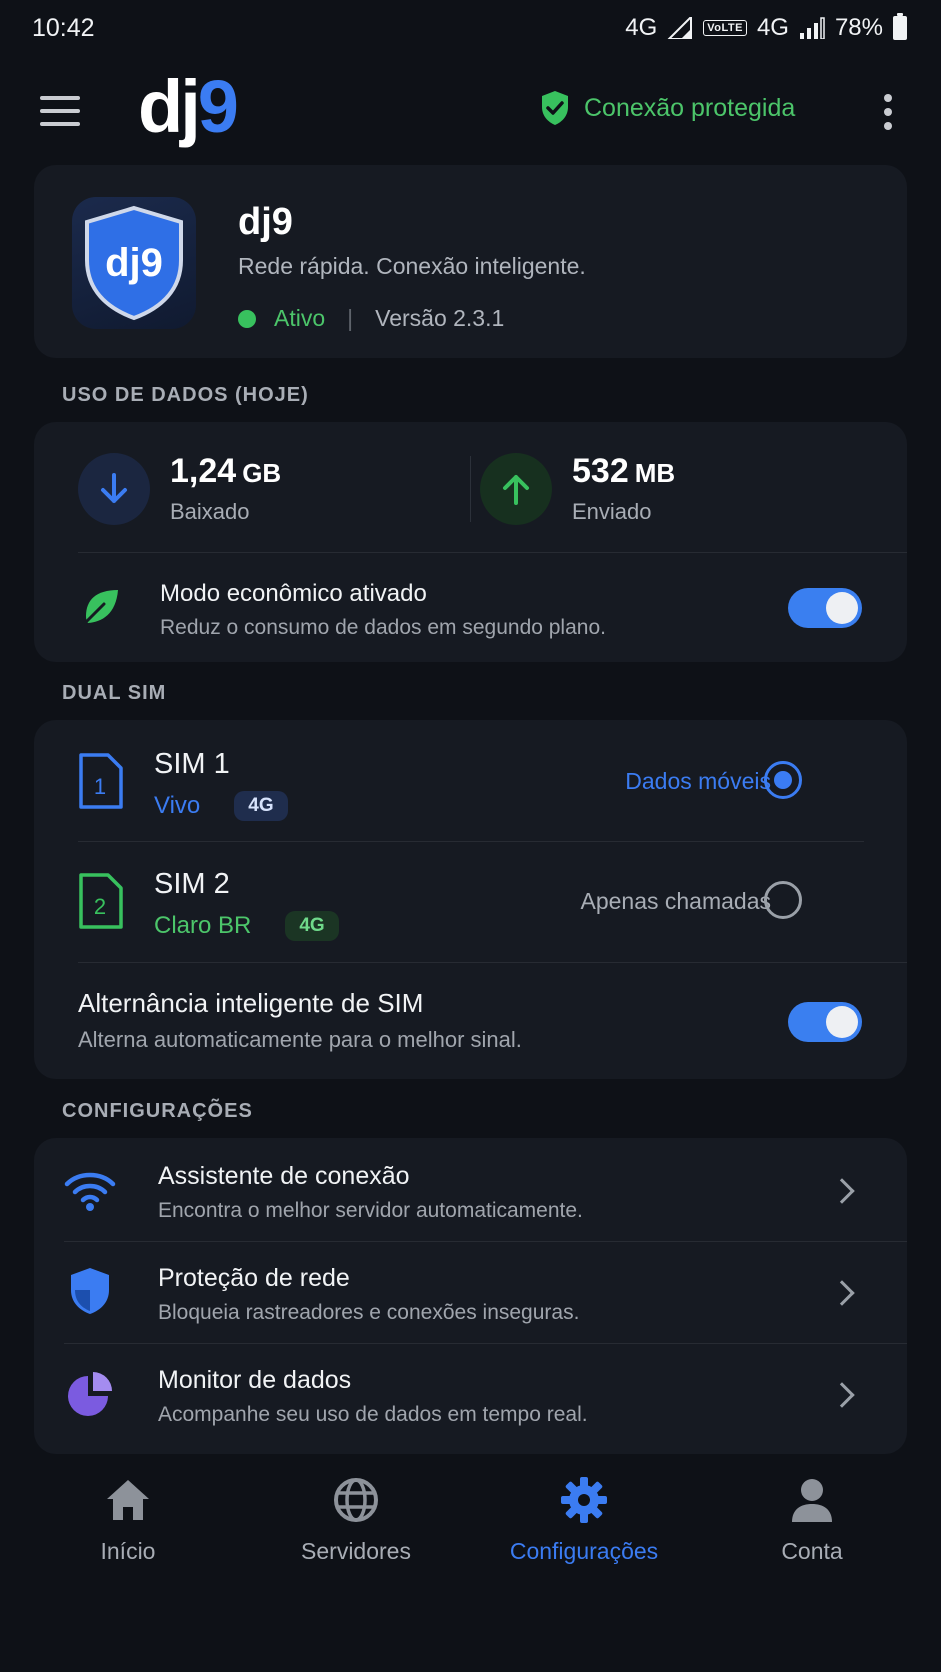 The width and height of the screenshot is (941, 1672). I want to click on leaf-icon, so click(99, 609).